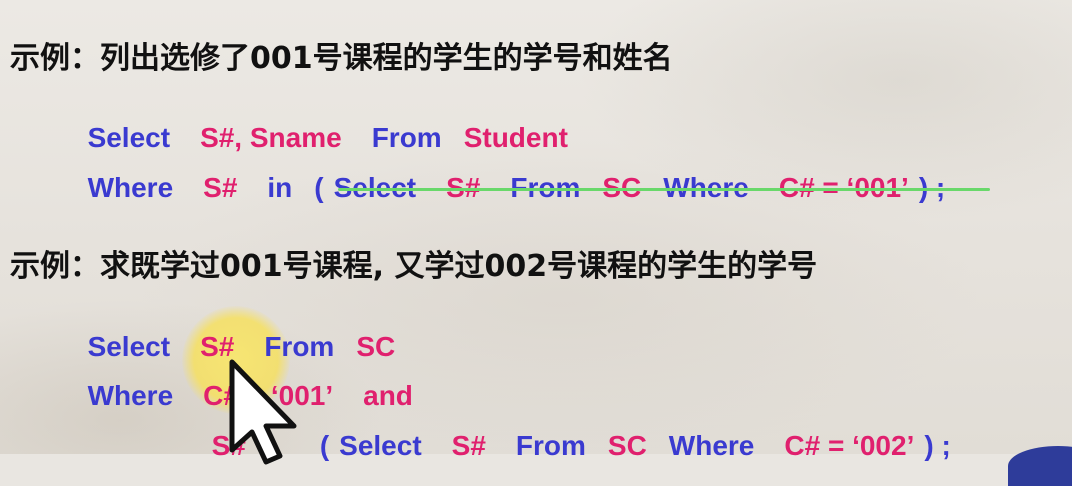 Image resolution: width=1072 pixels, height=486 pixels. Describe the element at coordinates (550, 445) in the screenshot. I see `subquery-from: From` at that location.